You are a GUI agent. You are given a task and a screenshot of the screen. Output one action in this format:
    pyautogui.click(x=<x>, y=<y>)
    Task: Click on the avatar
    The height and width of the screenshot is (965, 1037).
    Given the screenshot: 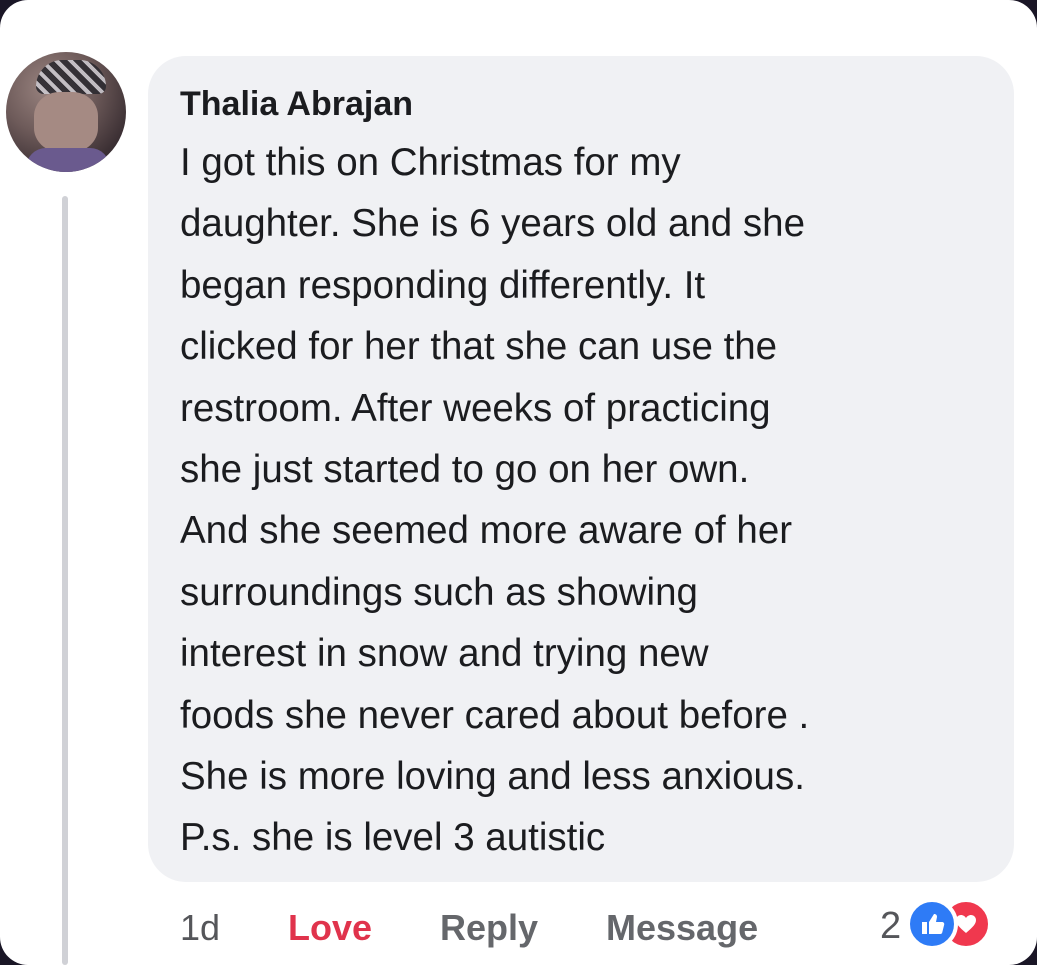 What is the action you would take?
    pyautogui.click(x=66, y=112)
    